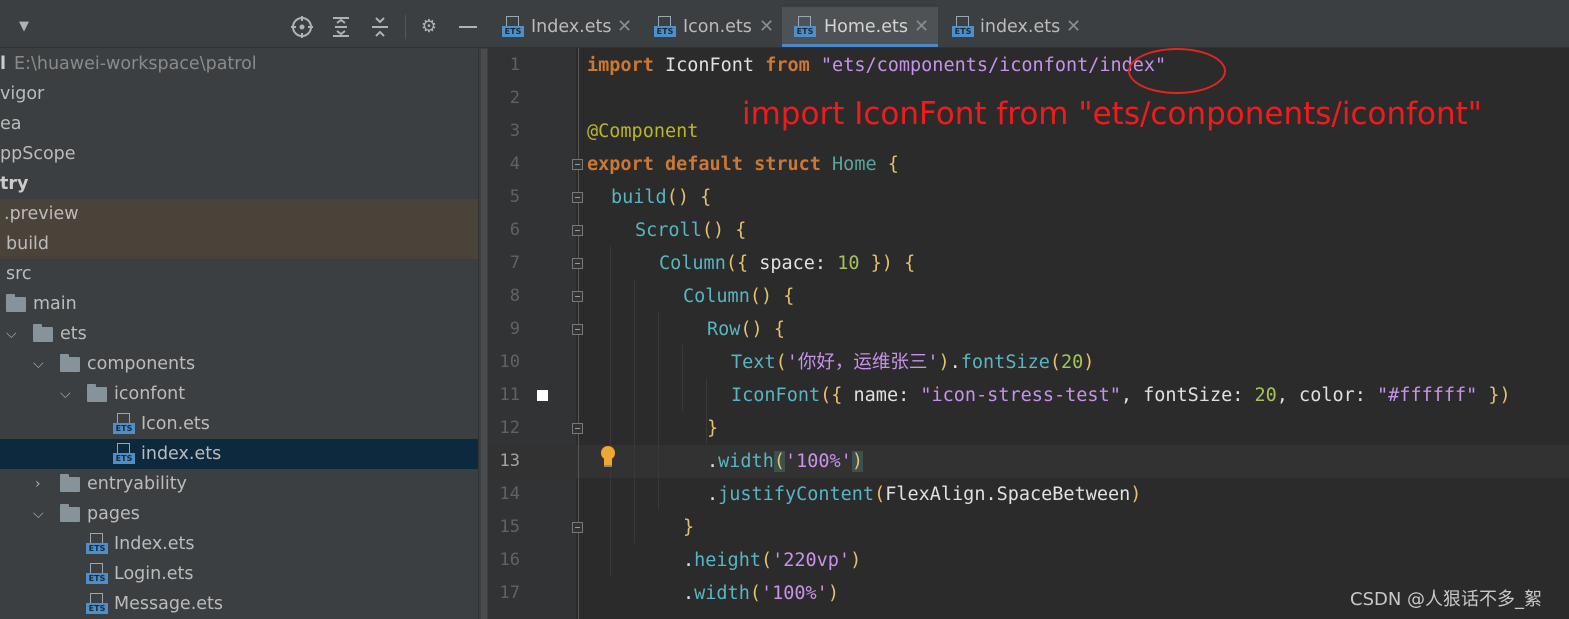 The height and width of the screenshot is (619, 1569). Describe the element at coordinates (244, 27) in the screenshot. I see `project-toolbar: ▼ ⚙` at that location.